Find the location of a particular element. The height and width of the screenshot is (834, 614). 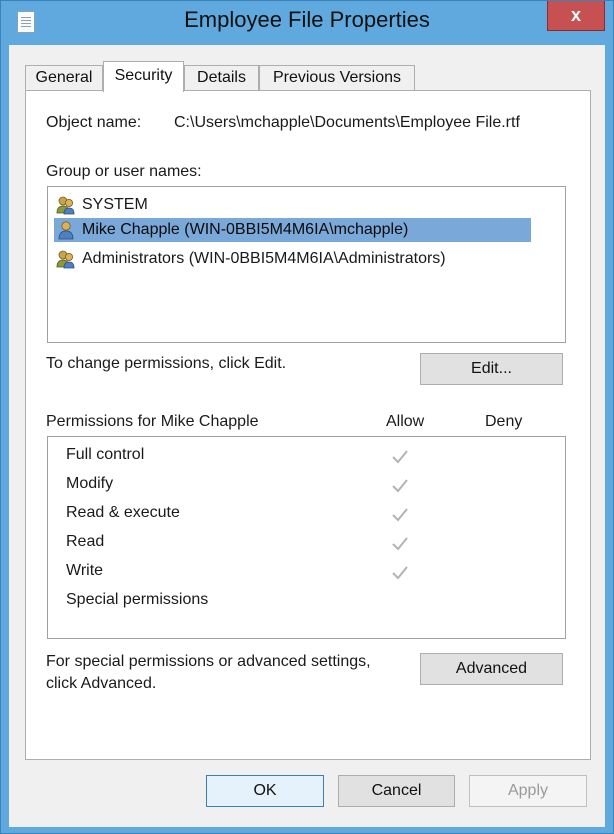

tab-security: Security is located at coordinates (143, 76).